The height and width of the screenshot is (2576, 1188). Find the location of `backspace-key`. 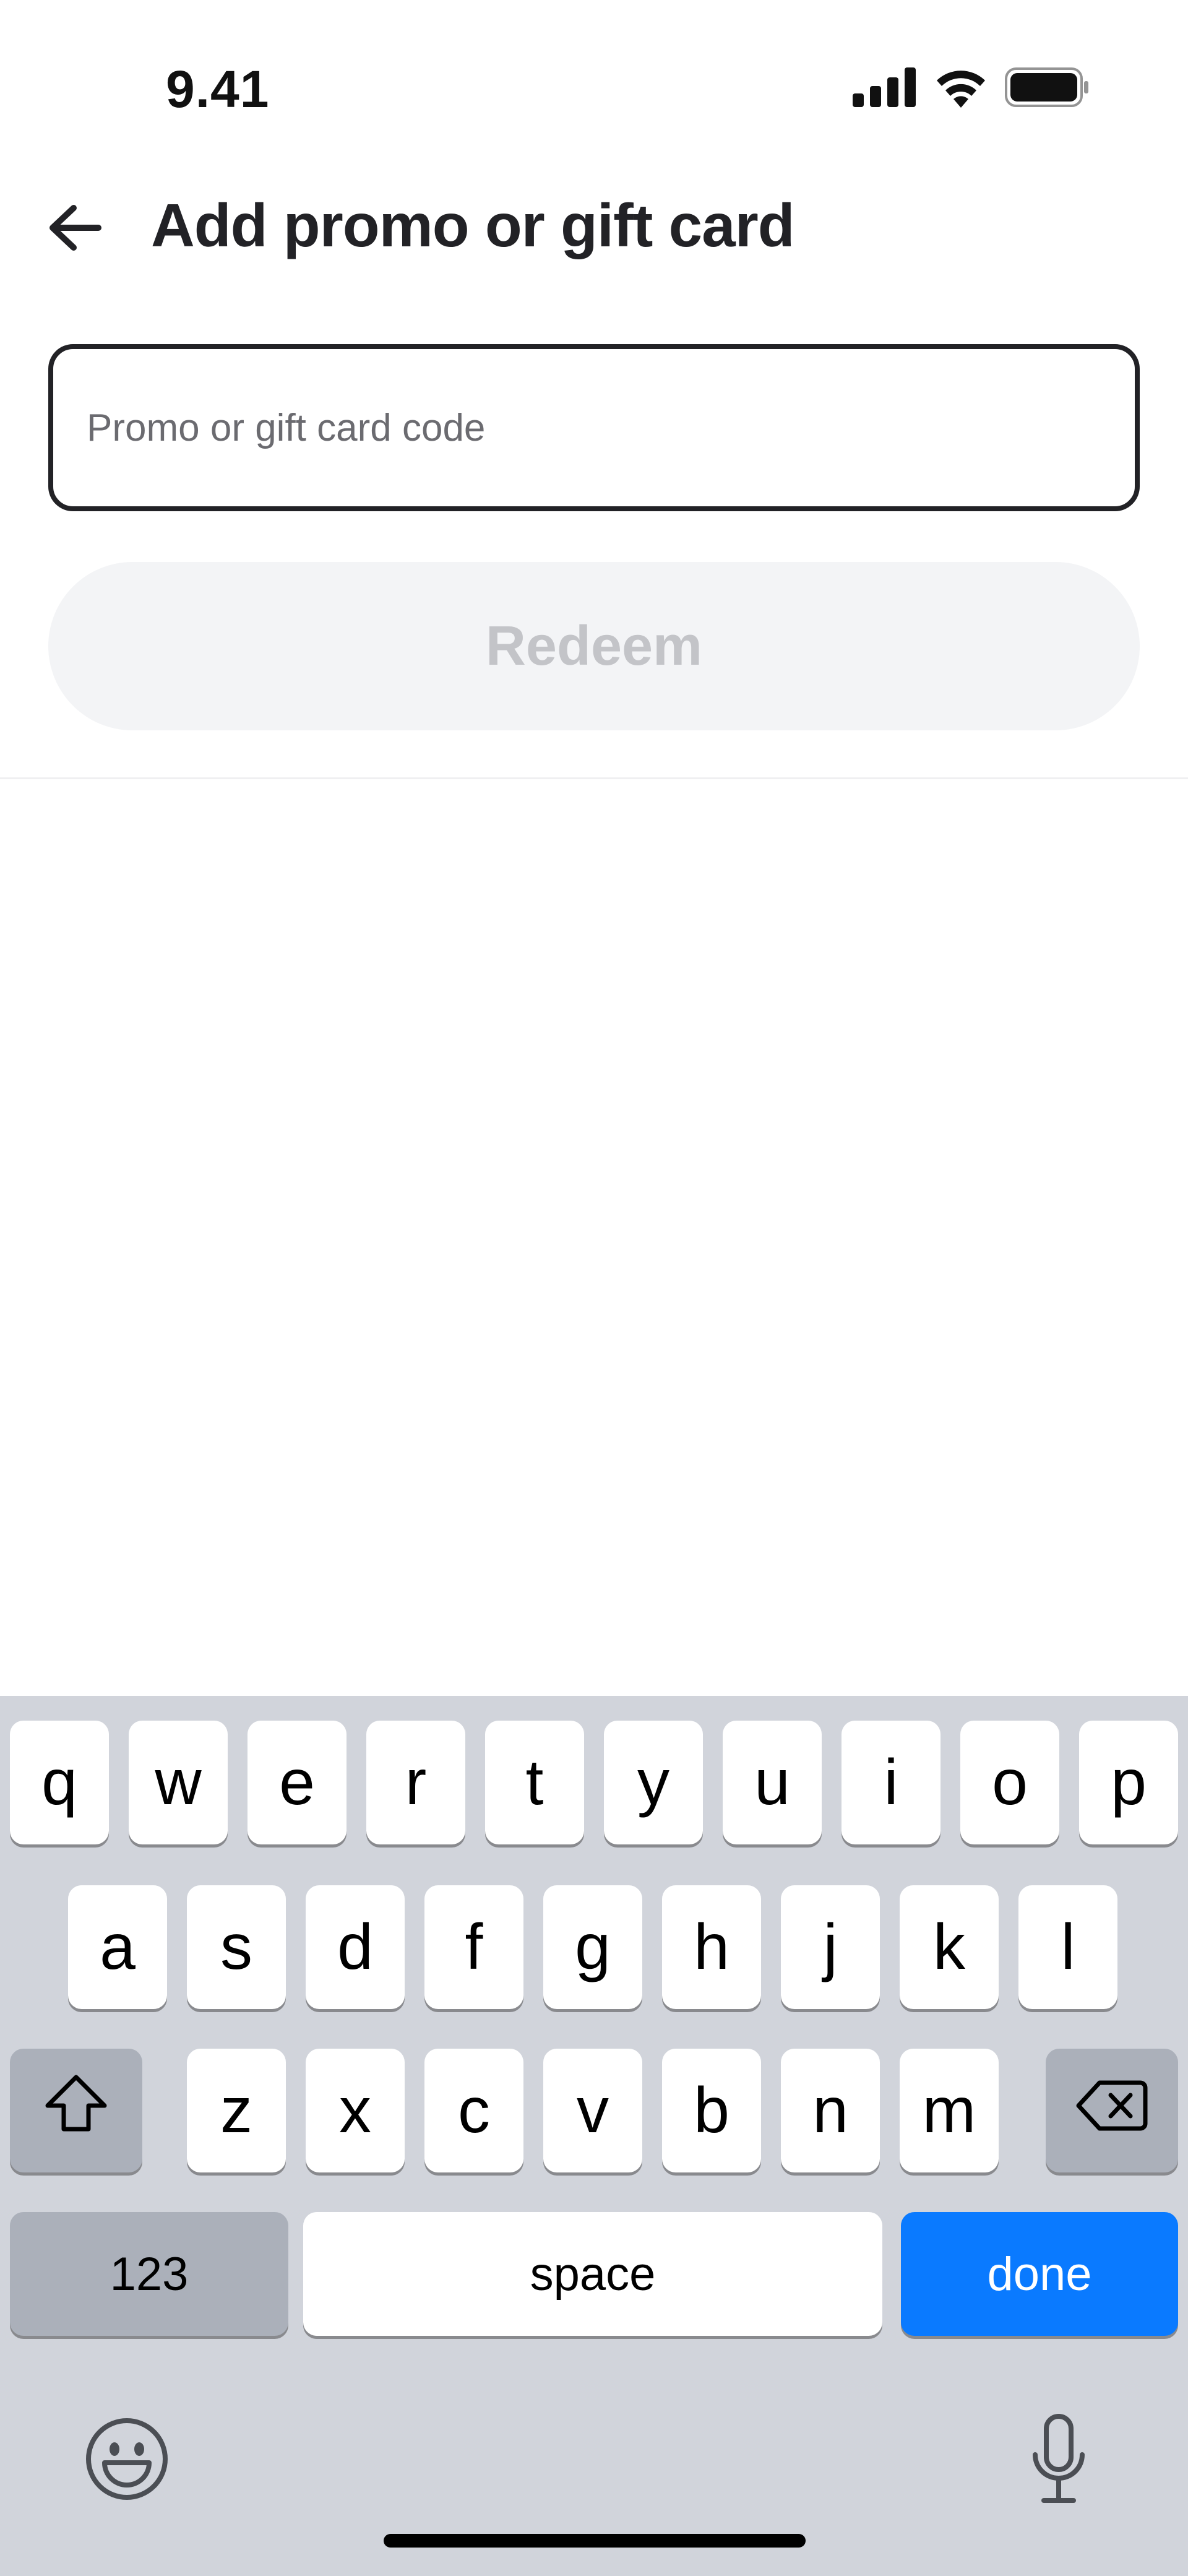

backspace-key is located at coordinates (1112, 2110).